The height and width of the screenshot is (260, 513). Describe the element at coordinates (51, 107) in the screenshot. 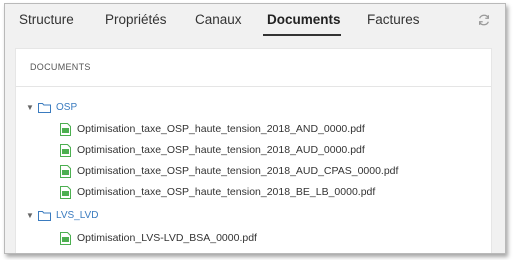

I see `folder-row-osp: ▼ OSP` at that location.